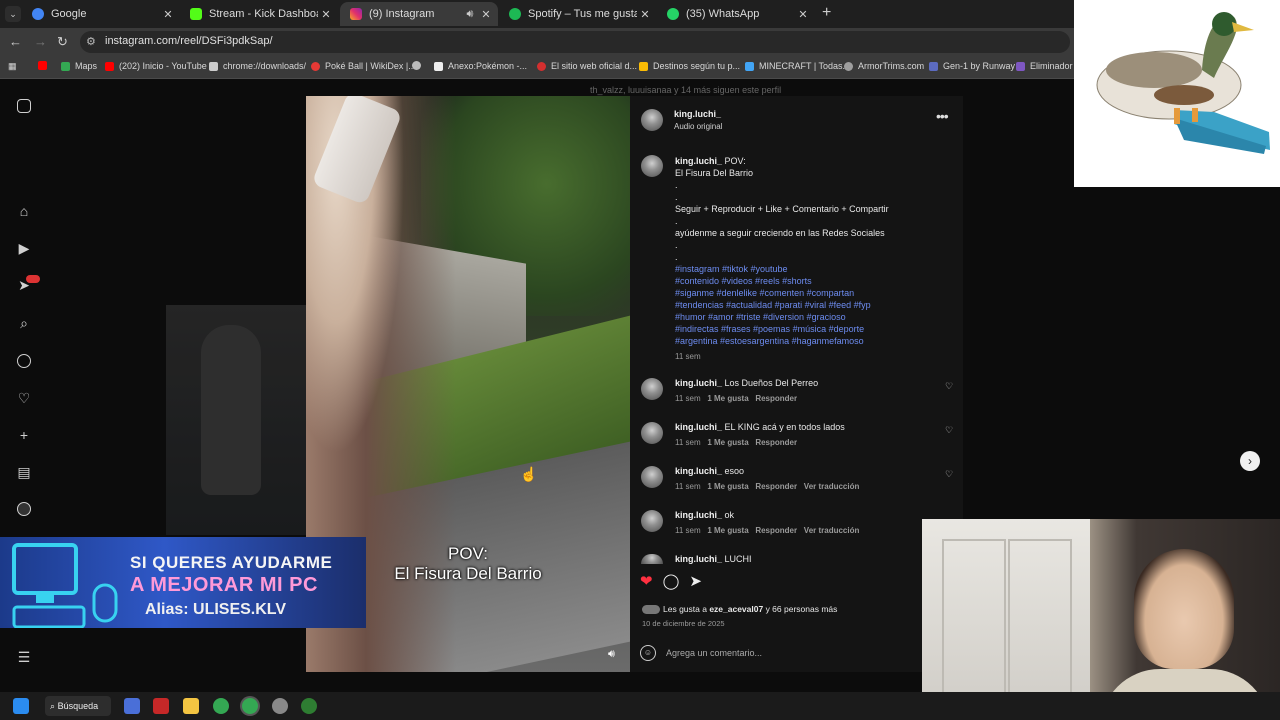 This screenshot has height=720, width=1280. I want to click on bookmark-item: Maps, so click(79, 66).